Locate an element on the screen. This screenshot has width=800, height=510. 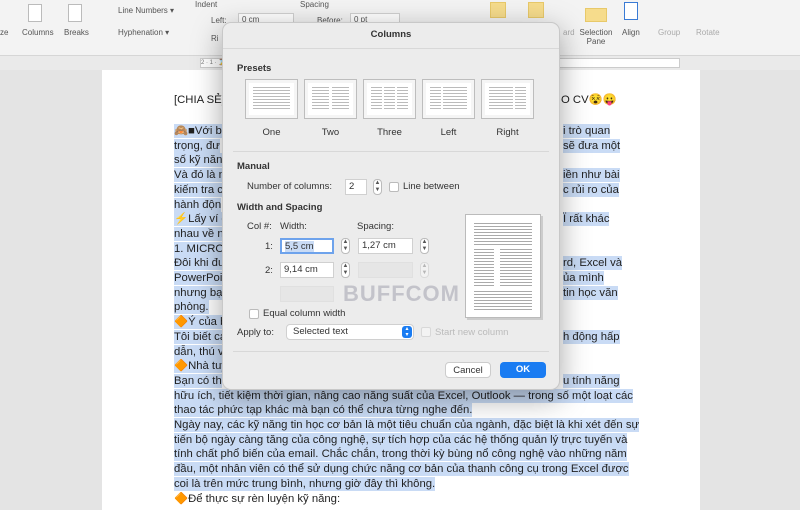
col-2-spacing-input is located at coordinates (385, 270).